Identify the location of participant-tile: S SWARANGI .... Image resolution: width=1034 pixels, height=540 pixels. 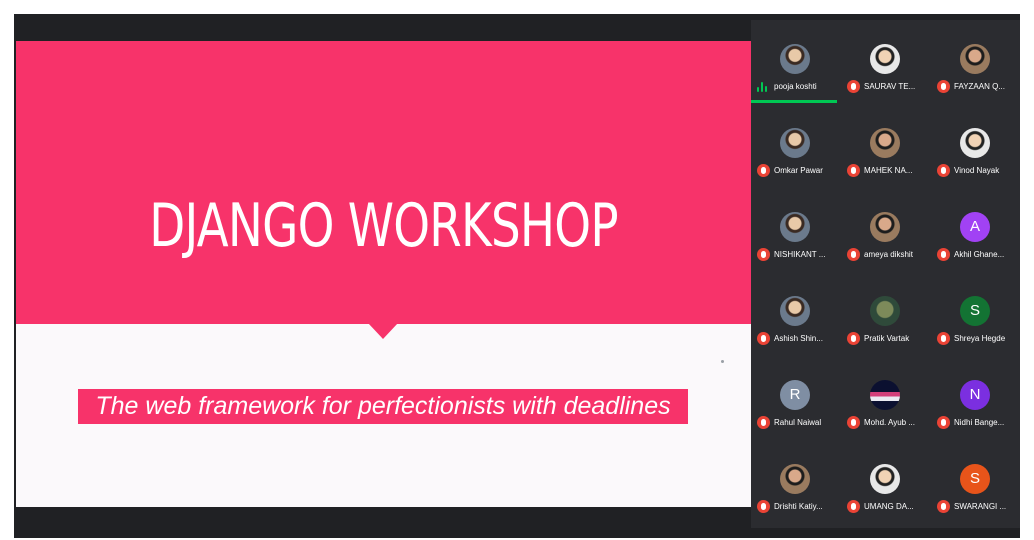
(976, 482).